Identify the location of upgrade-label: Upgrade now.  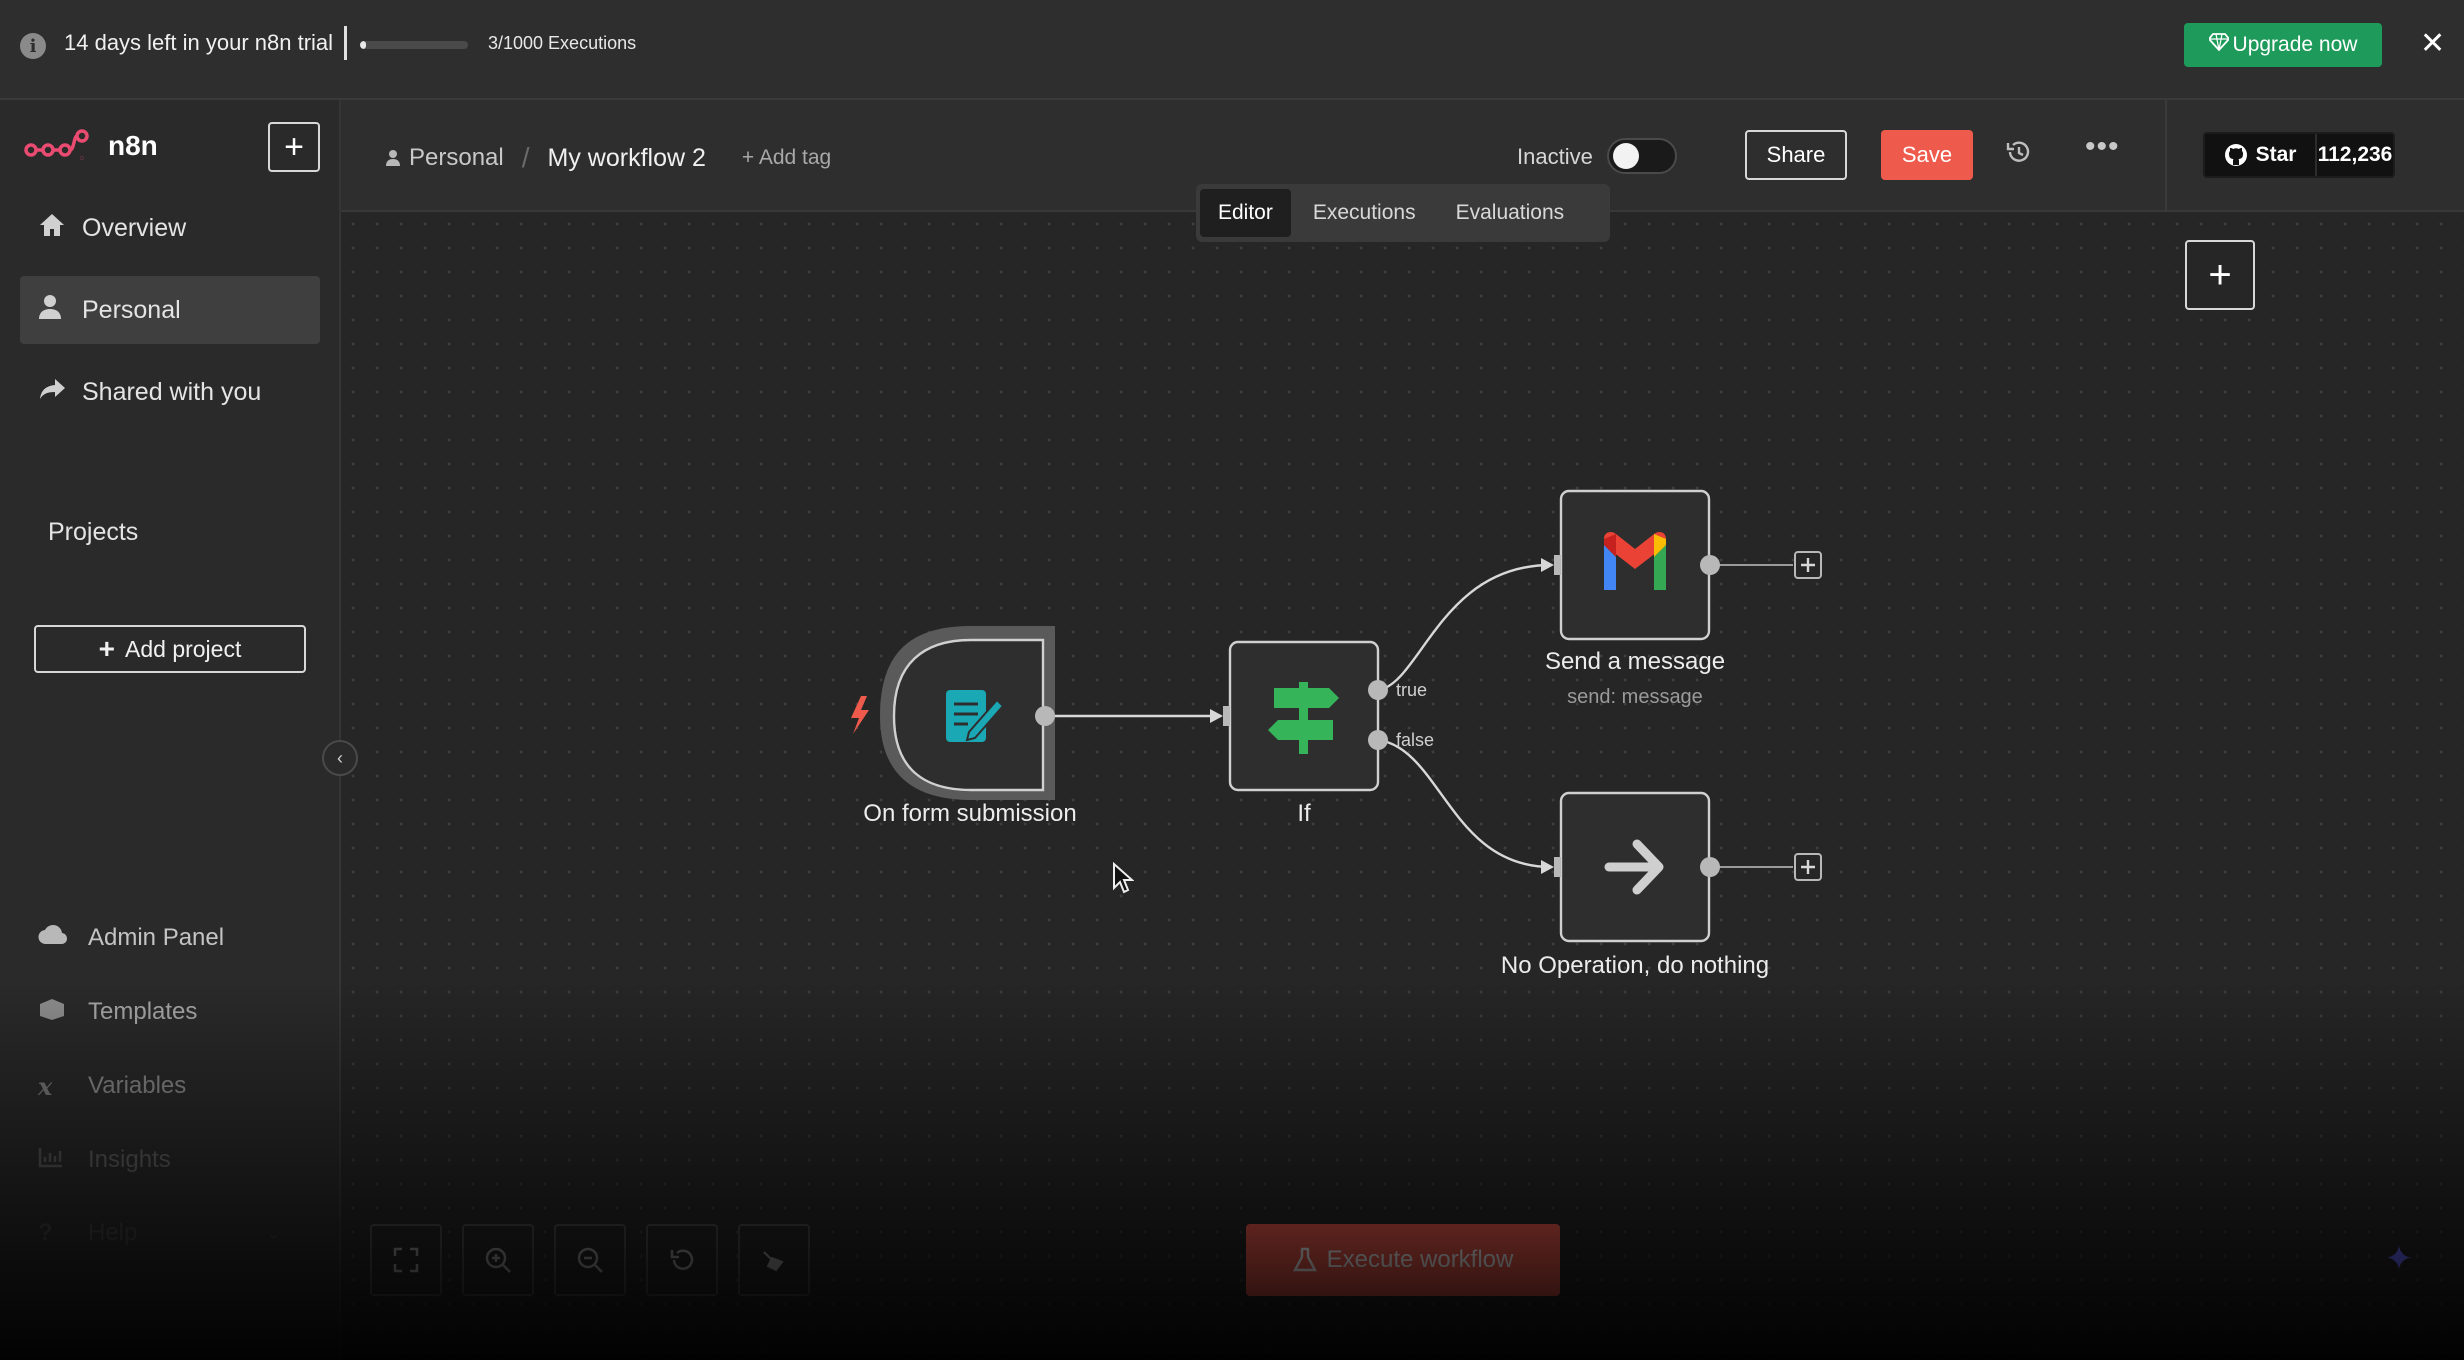
(2295, 44).